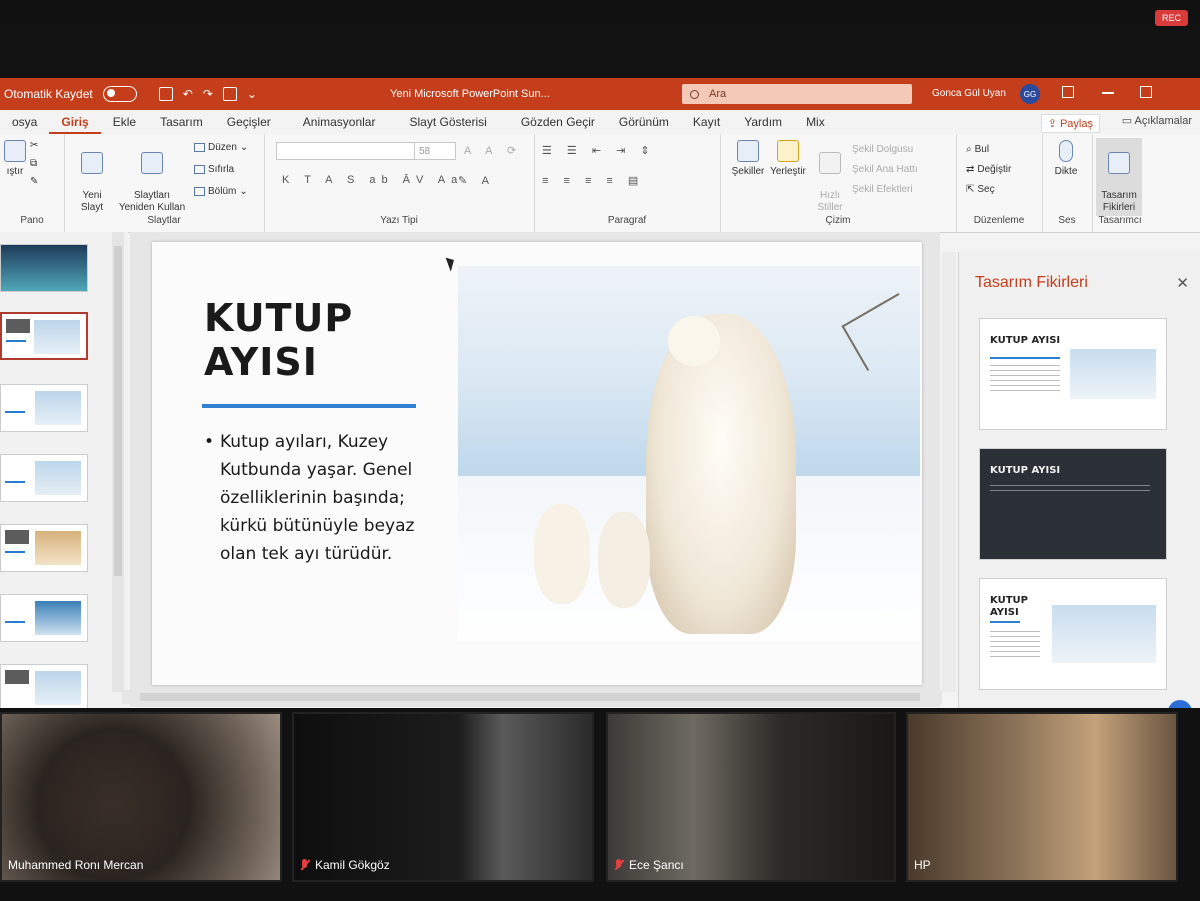 The width and height of the screenshot is (1200, 901). What do you see at coordinates (119, 94) in the screenshot?
I see `autosave-toggle` at bounding box center [119, 94].